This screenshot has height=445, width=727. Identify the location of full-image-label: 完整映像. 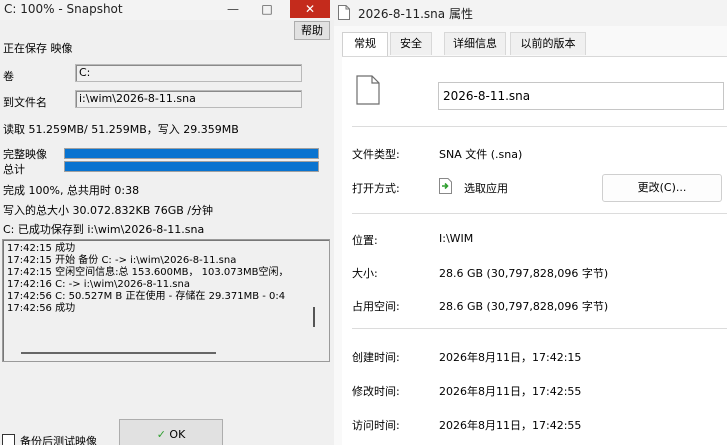
(25, 154).